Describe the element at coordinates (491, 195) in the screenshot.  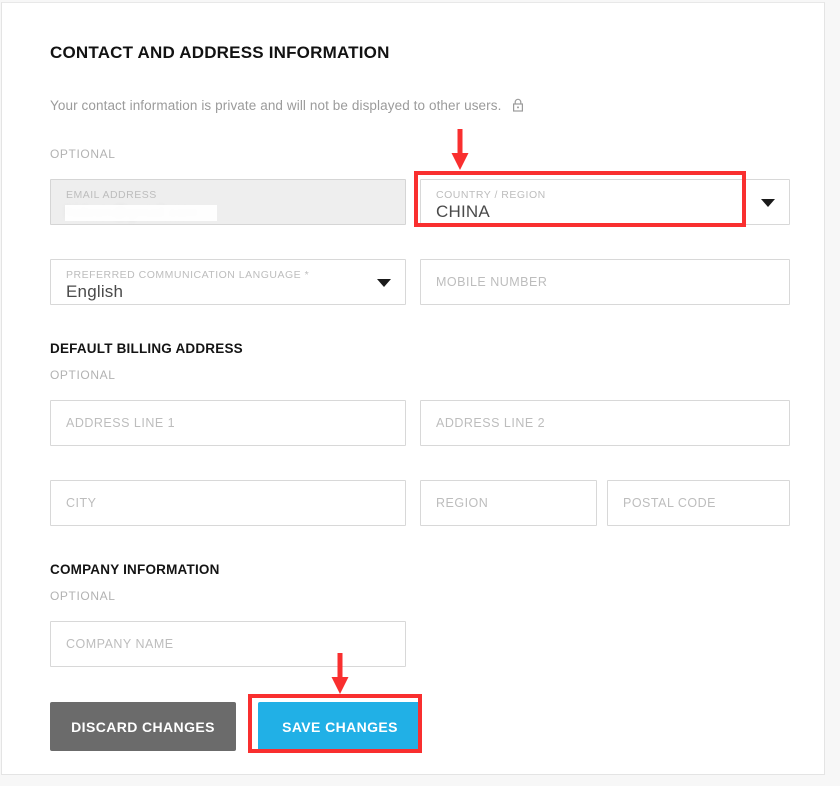
I see `country-region-label: COUNTRY / REGION` at that location.